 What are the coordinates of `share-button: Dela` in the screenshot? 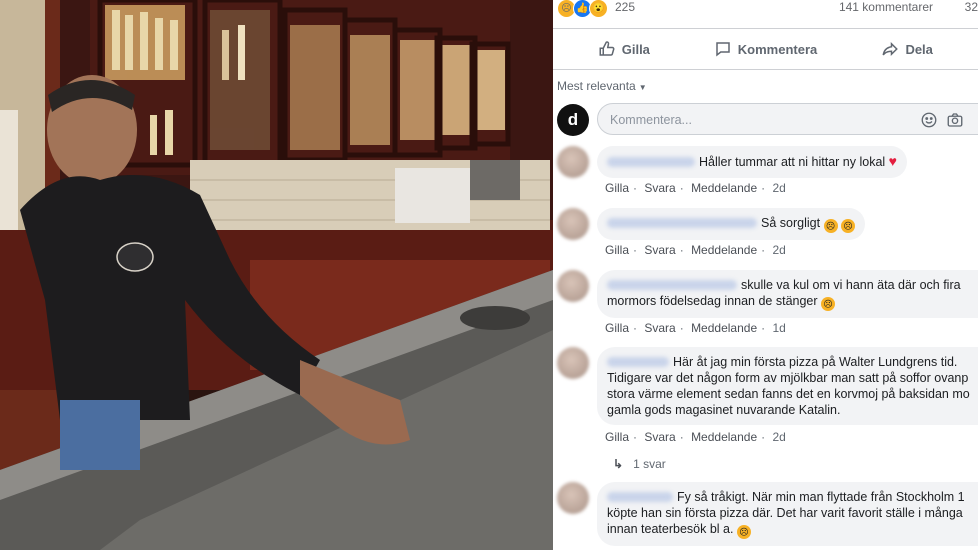 It's located at (907, 49).